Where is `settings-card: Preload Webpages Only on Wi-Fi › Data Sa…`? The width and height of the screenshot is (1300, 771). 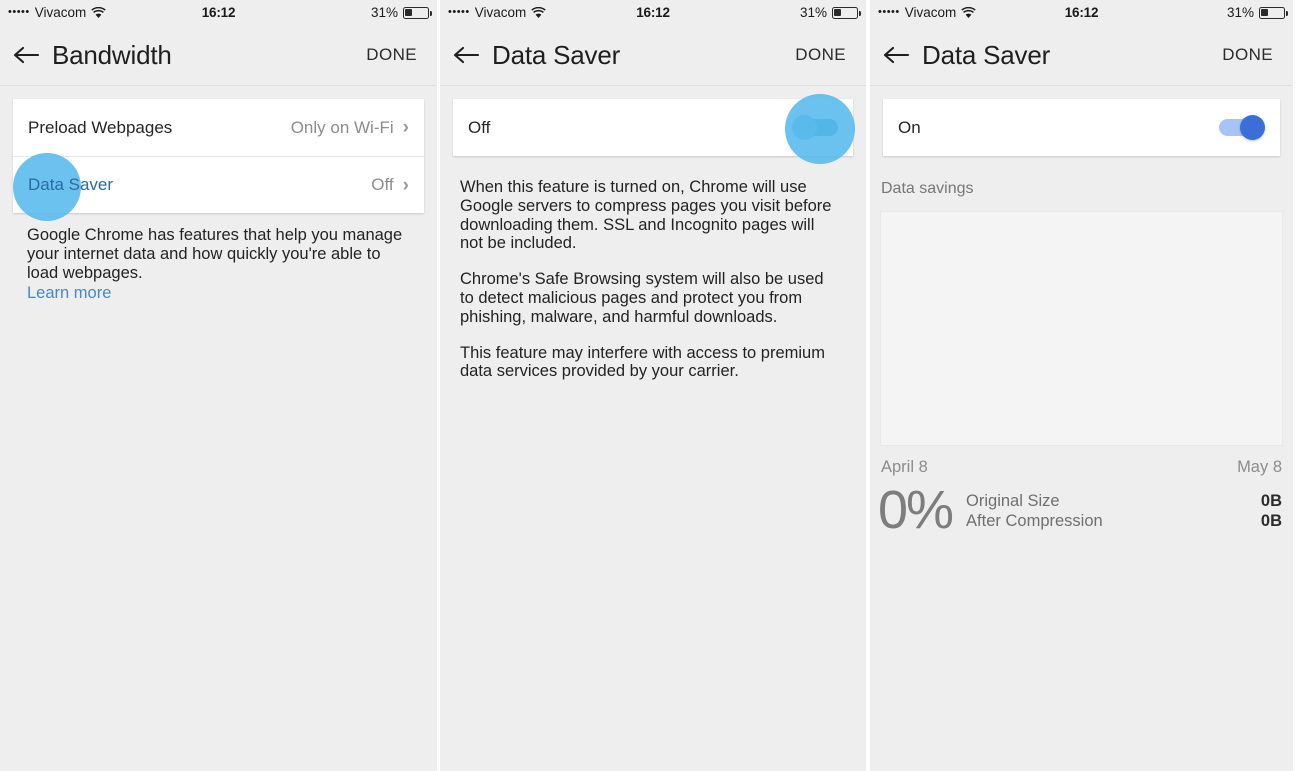
settings-card: Preload Webpages Only on Wi-Fi › Data Sa… is located at coordinates (218, 156).